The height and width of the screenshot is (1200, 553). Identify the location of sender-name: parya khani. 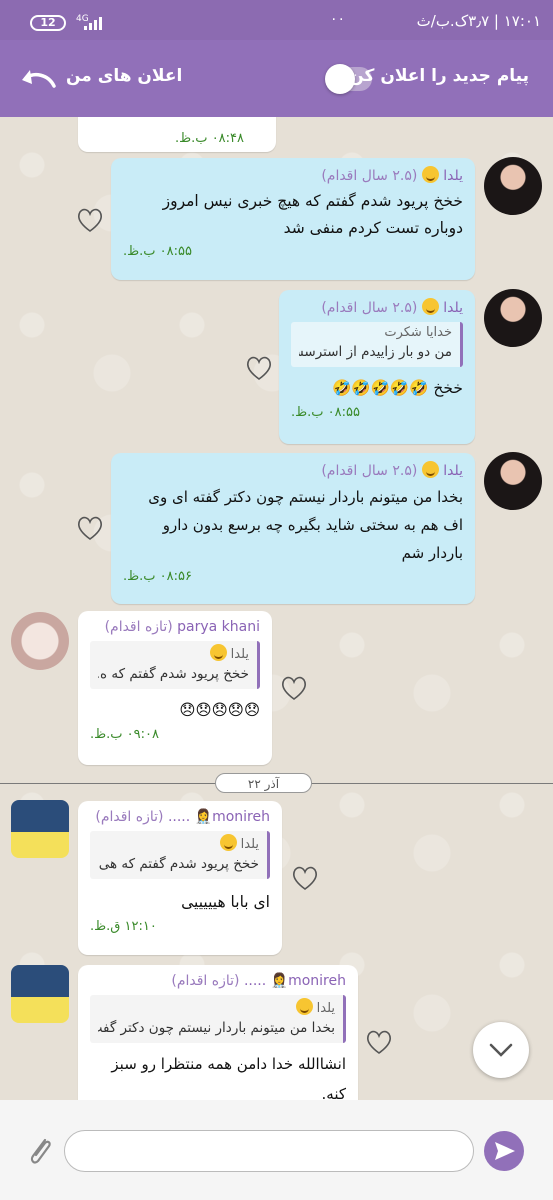
(218, 627).